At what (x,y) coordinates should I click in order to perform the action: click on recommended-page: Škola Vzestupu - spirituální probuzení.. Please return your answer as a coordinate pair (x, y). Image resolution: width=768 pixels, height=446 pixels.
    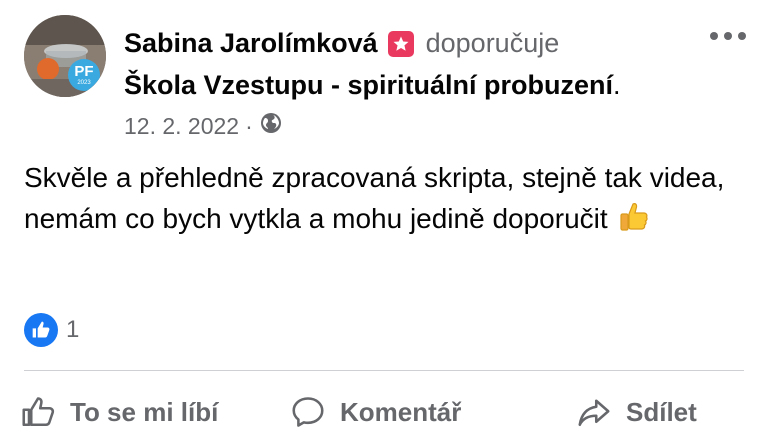
    Looking at the image, I should click on (372, 85).